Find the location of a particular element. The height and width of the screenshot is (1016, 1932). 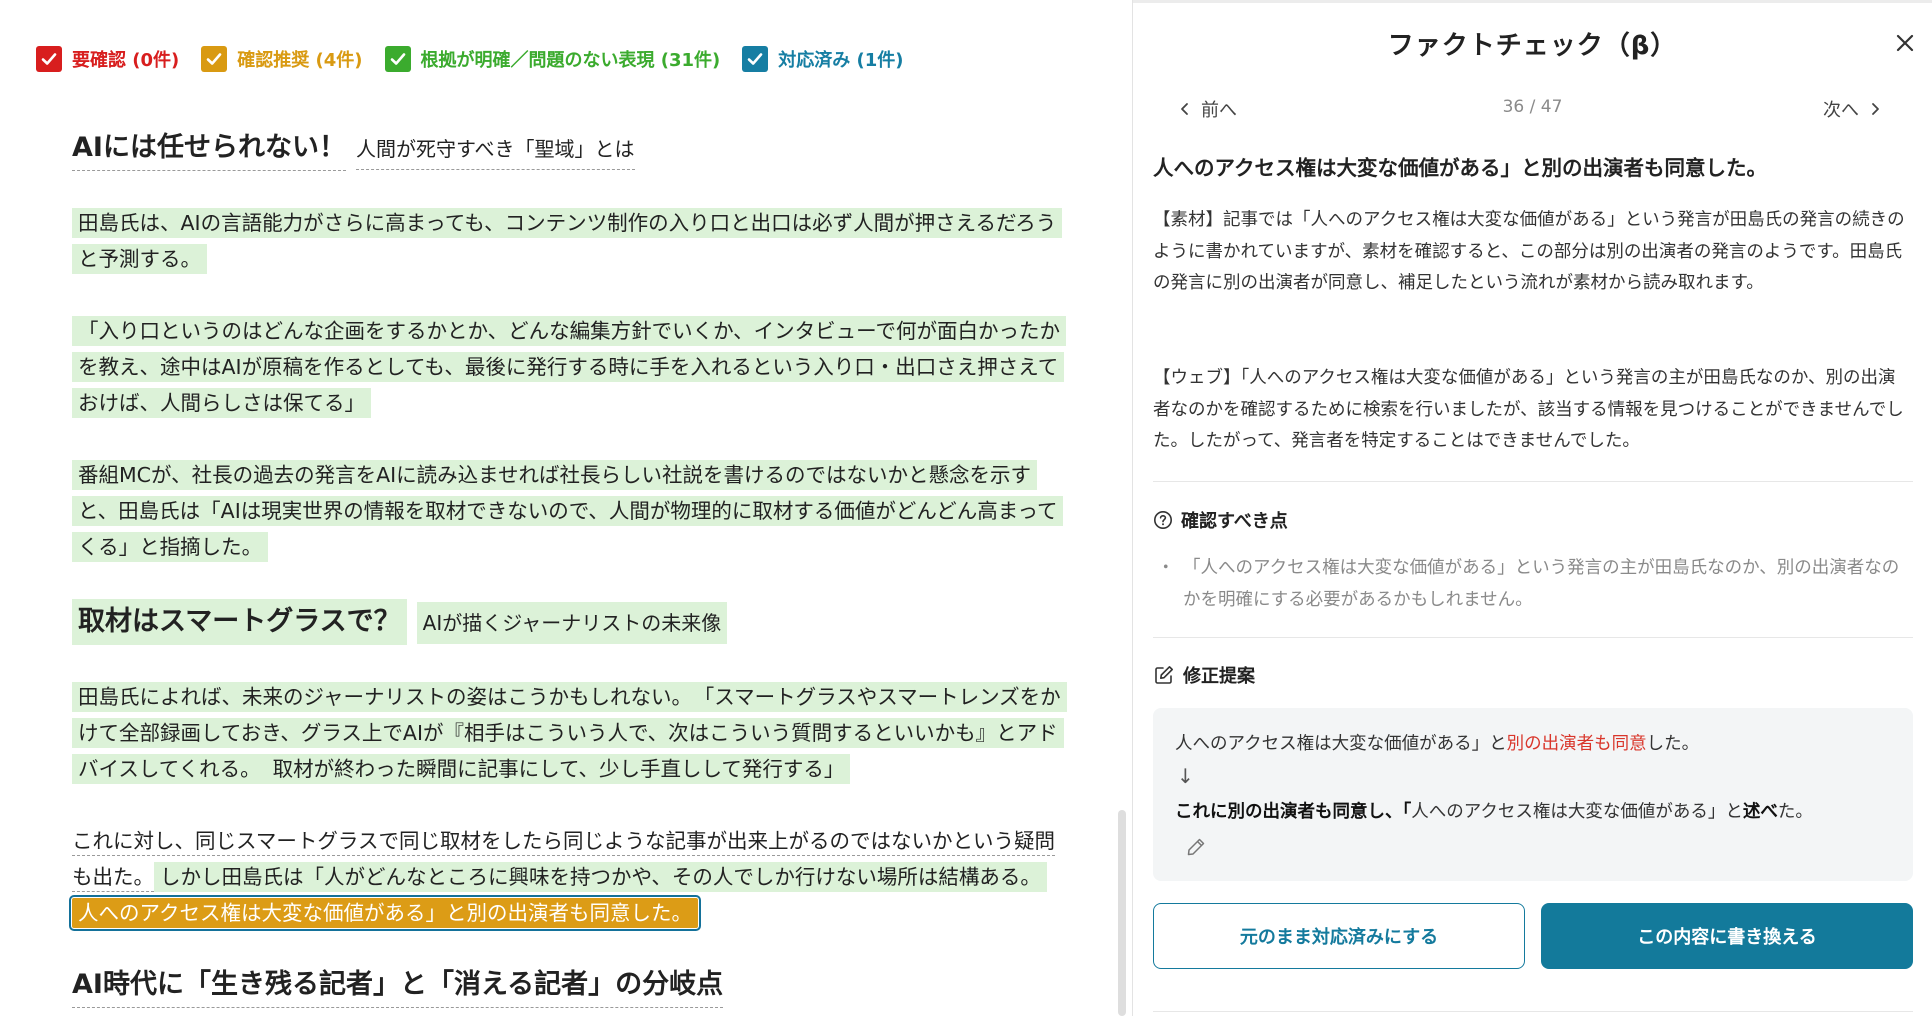

heading-main: AI時代に「生き残る記者」と「消える記者」の分岐点 is located at coordinates (398, 986).